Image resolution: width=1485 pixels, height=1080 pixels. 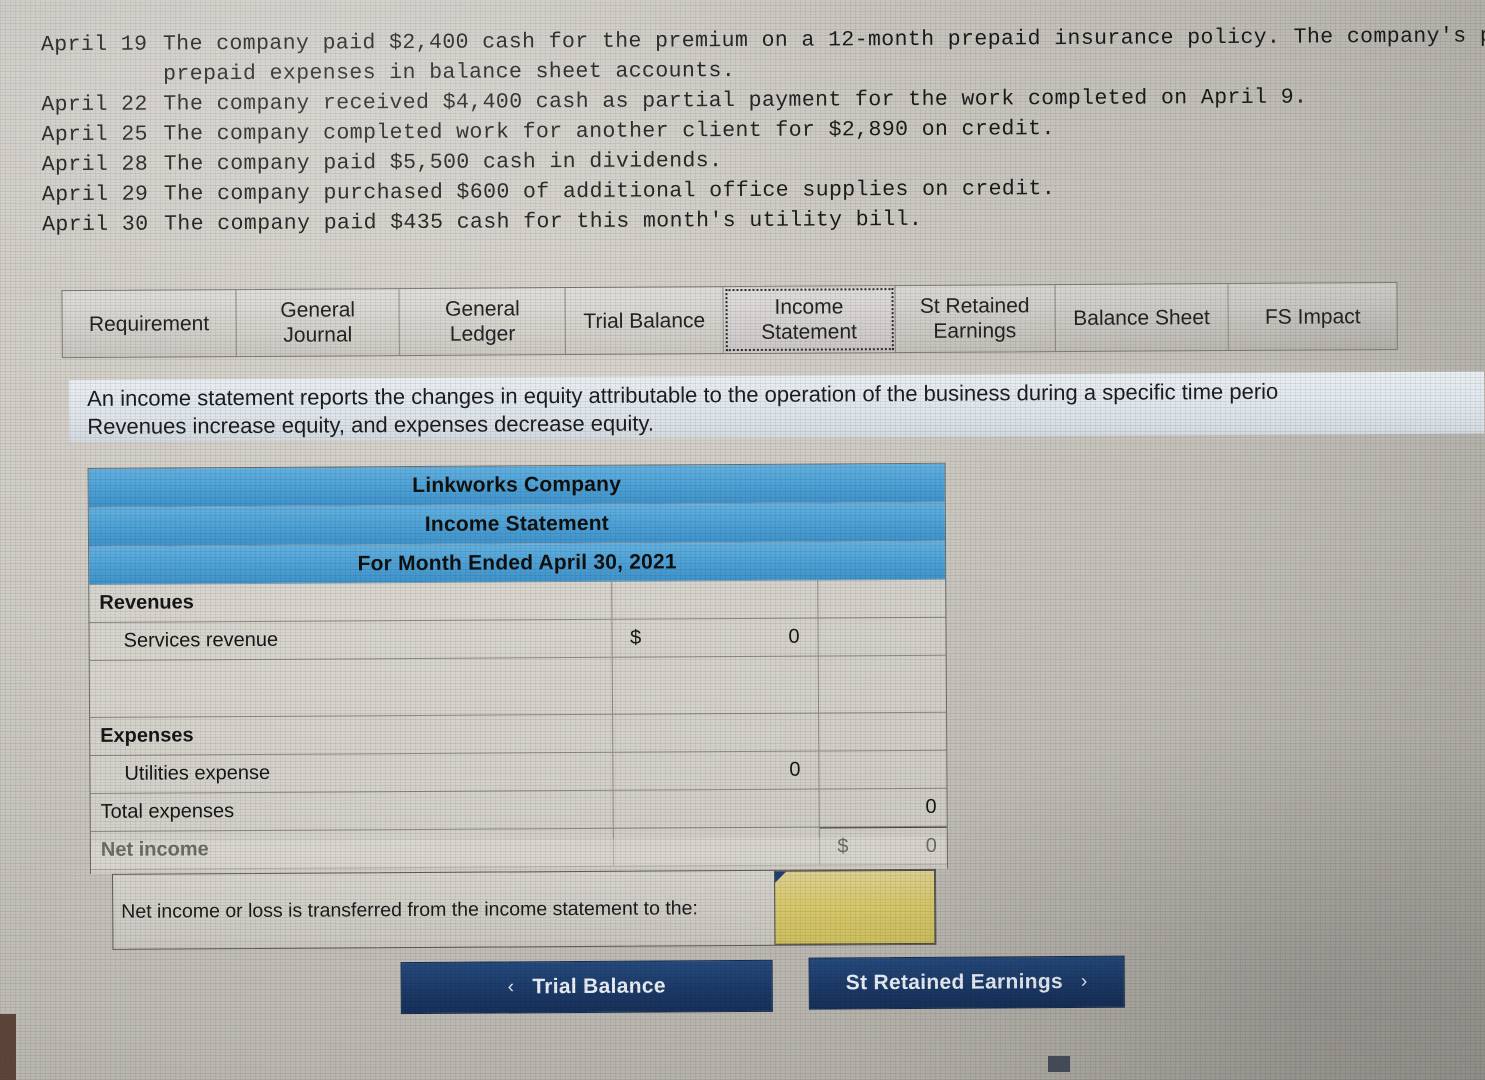 What do you see at coordinates (635, 637) in the screenshot?
I see `statement-currency-symbol-col1: $` at bounding box center [635, 637].